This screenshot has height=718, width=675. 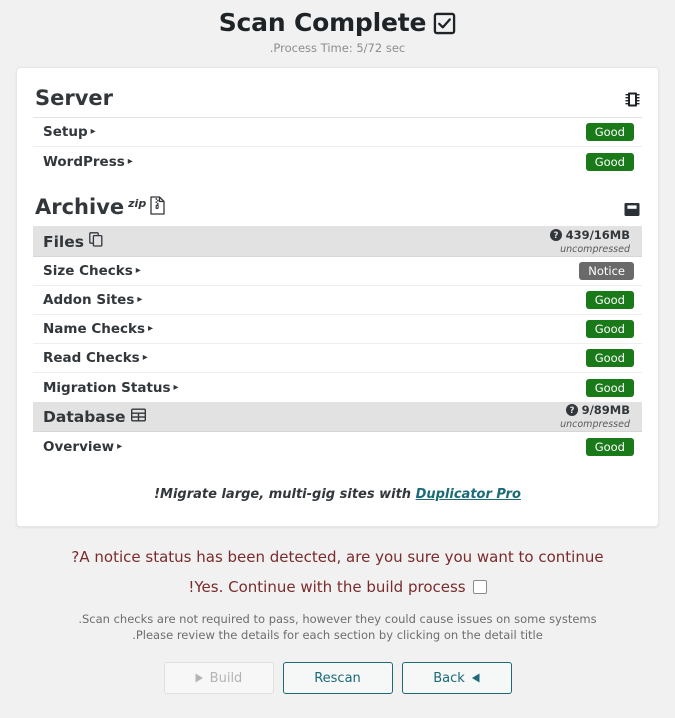 What do you see at coordinates (595, 249) in the screenshot?
I see `group-files-size-note: uncompressed` at bounding box center [595, 249].